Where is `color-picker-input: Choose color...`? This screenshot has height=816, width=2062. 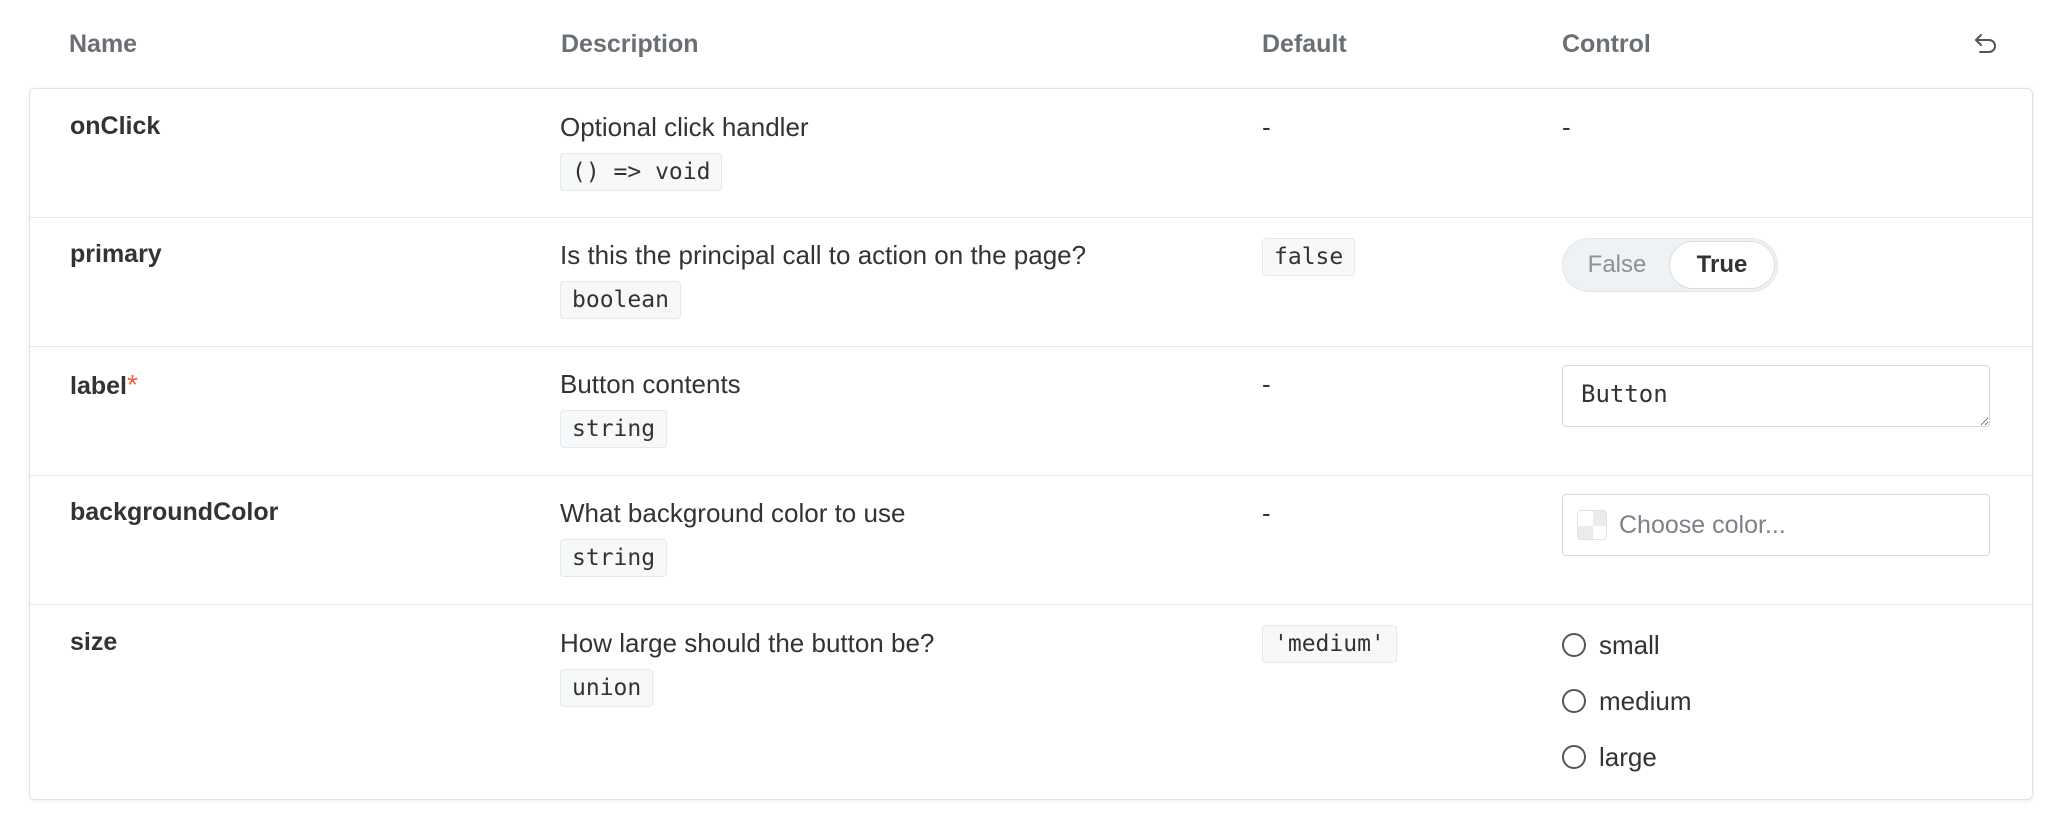 color-picker-input: Choose color... is located at coordinates (1776, 525).